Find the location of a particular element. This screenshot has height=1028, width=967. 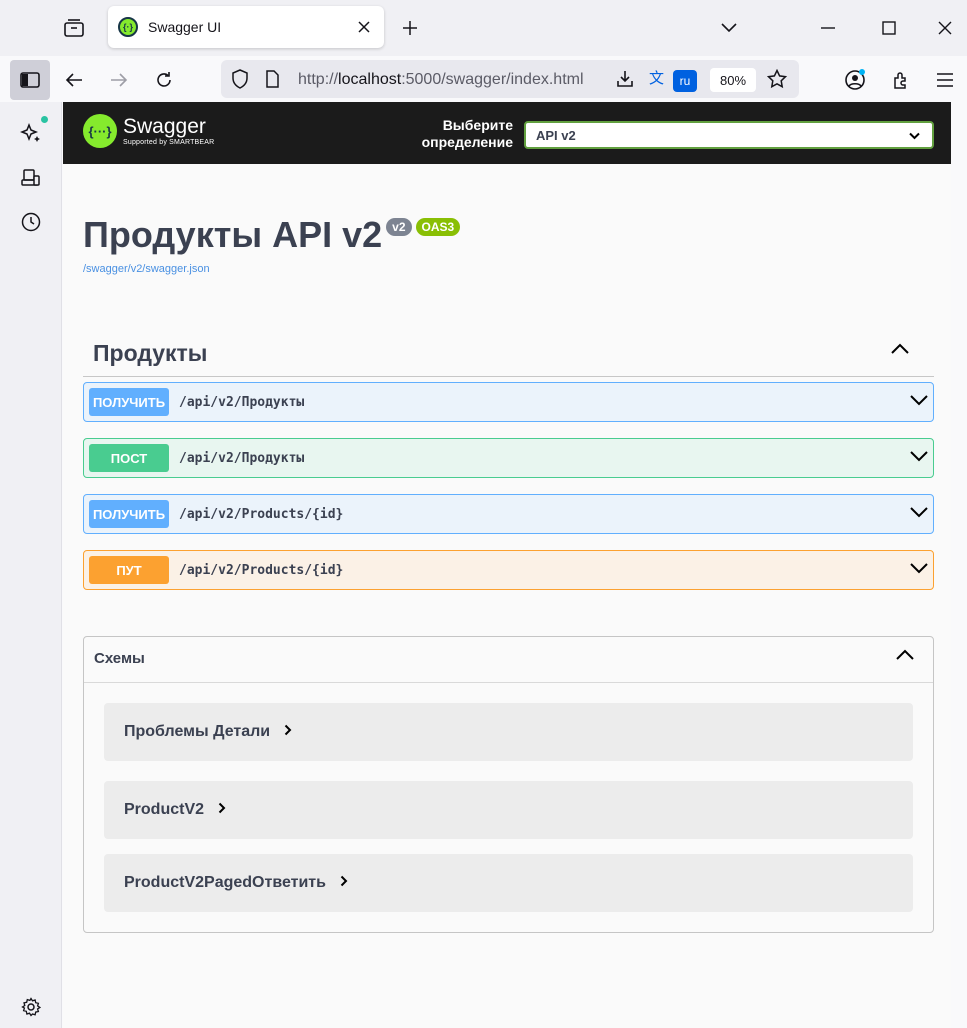

page-info-icon is located at coordinates (272, 81).